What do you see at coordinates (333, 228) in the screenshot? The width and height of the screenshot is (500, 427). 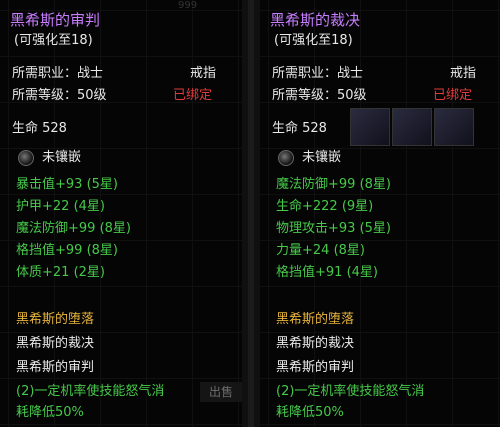 I see `stat-line: 物理攻击+93 (5星)` at bounding box center [333, 228].